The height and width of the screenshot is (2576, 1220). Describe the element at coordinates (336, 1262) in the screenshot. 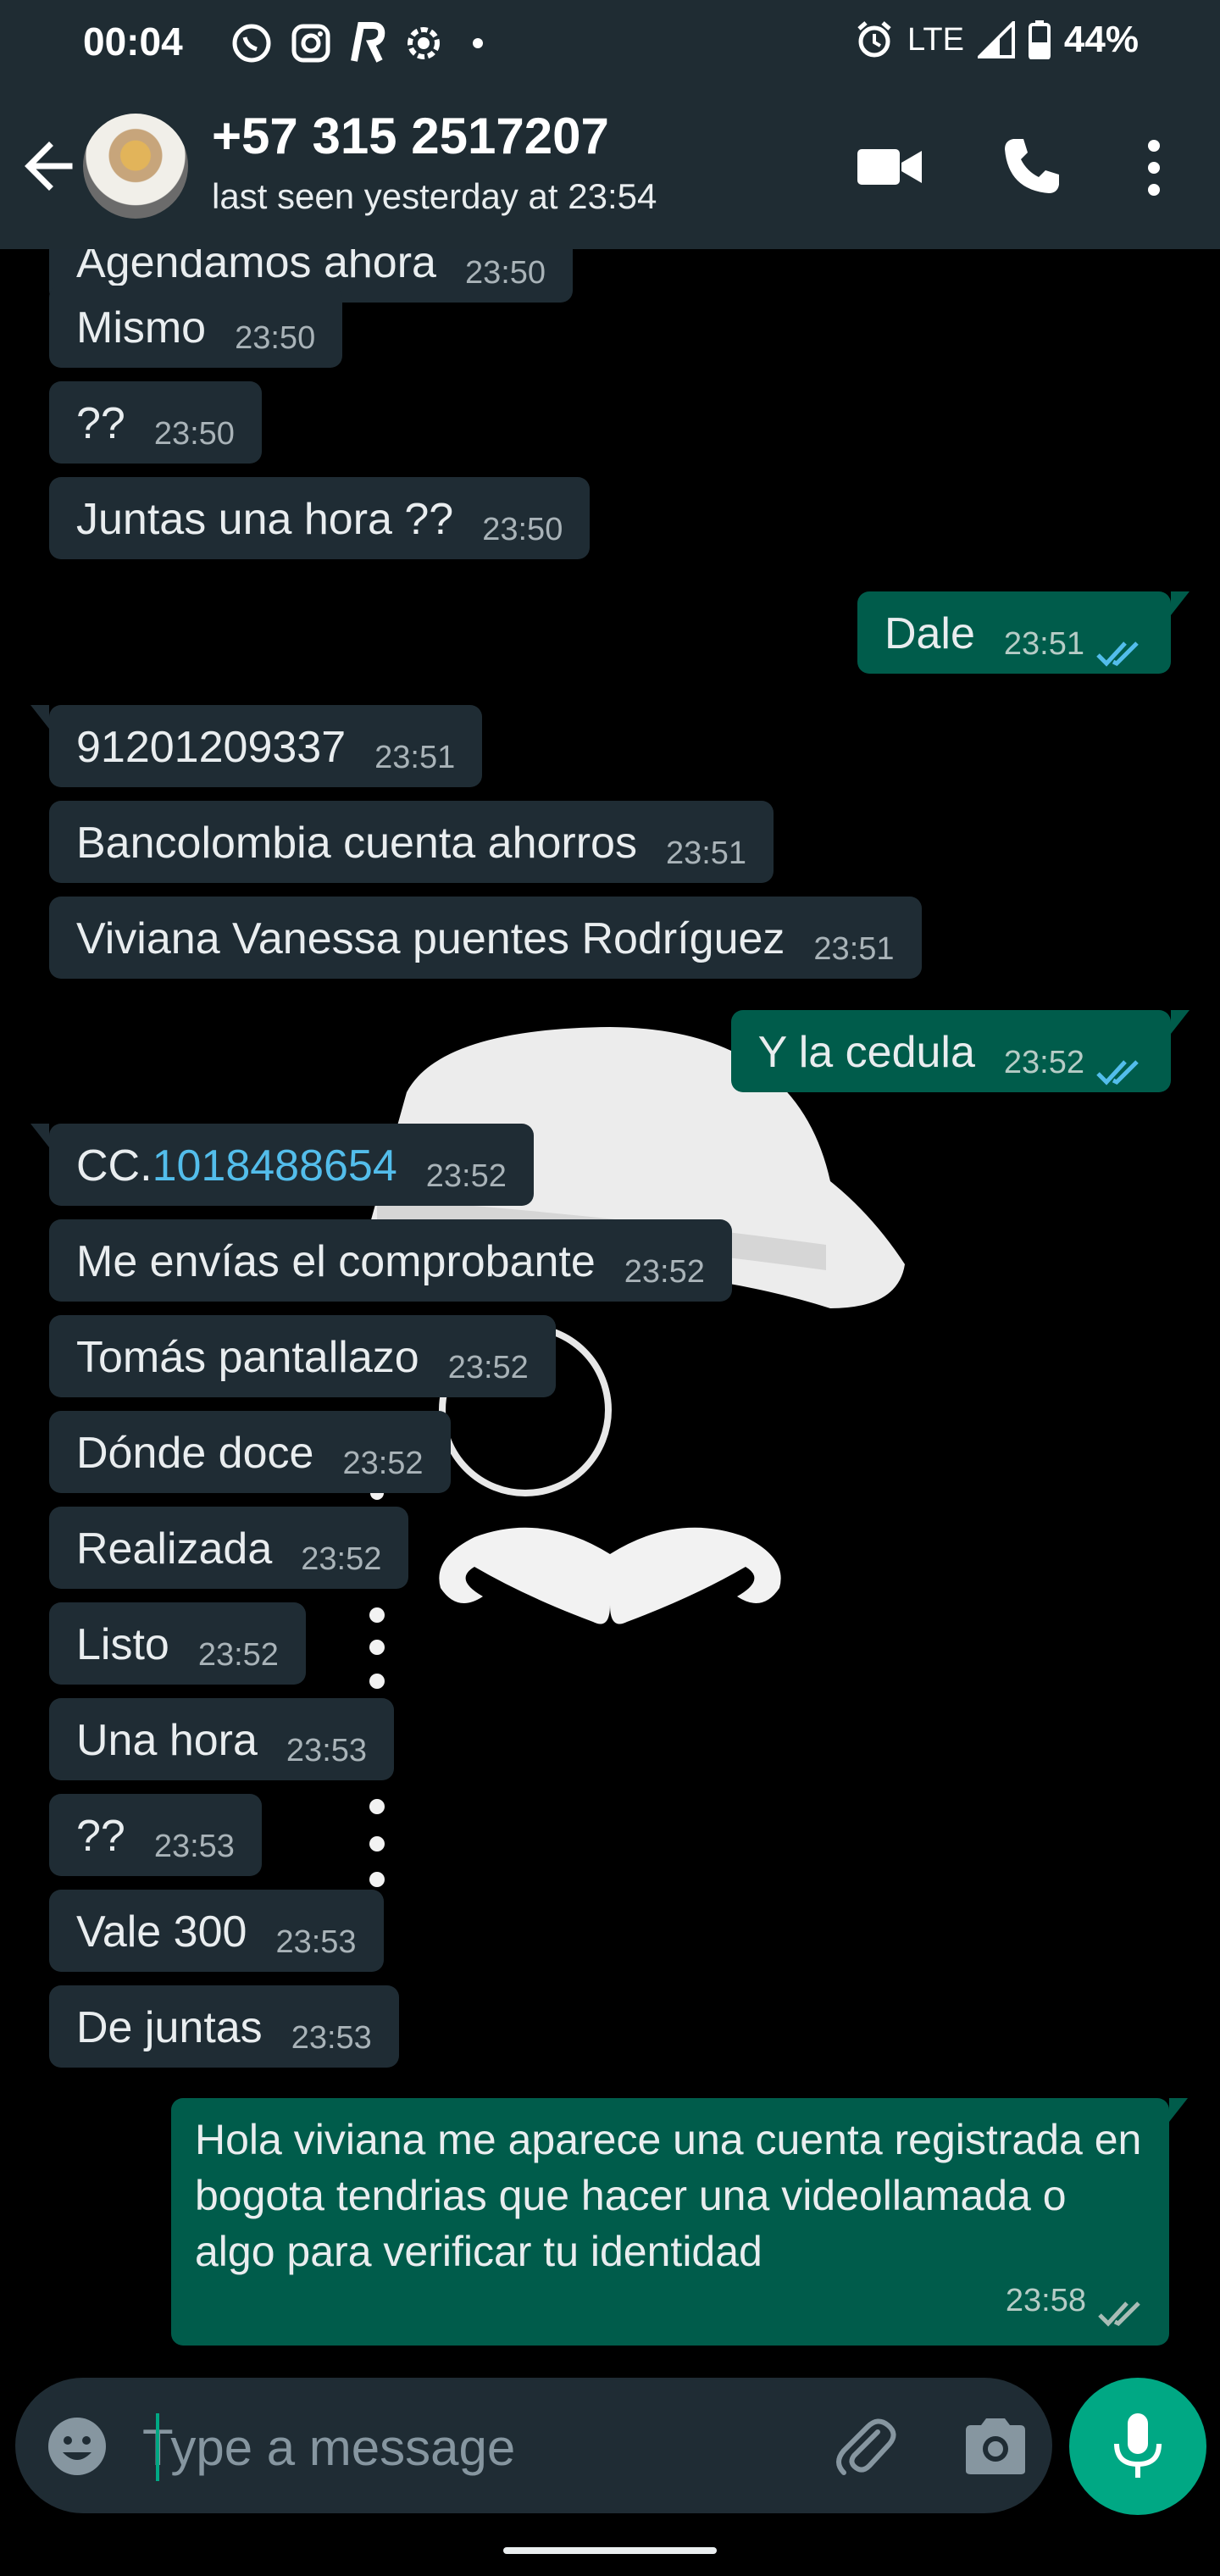

I see `message-text: Me envías el comprobante` at that location.